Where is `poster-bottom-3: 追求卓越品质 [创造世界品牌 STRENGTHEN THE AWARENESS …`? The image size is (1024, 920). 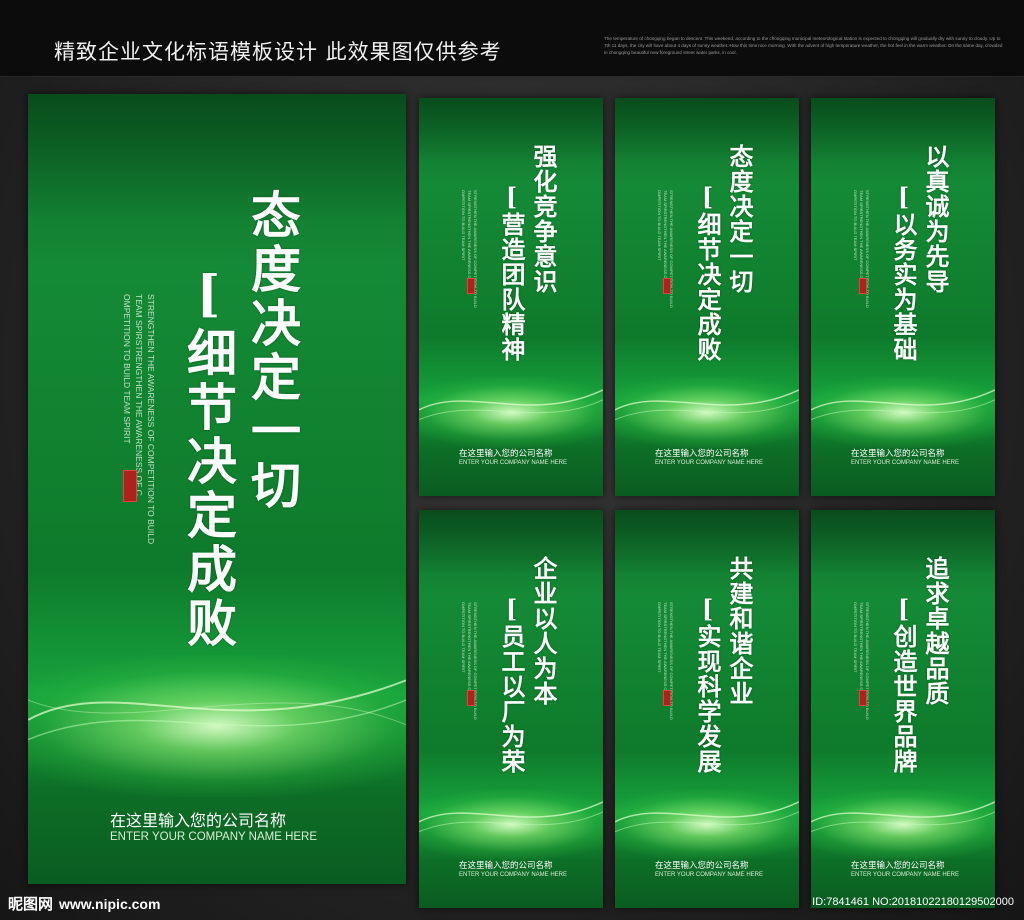 poster-bottom-3: 追求卓越品质 [创造世界品牌 STRENGTHEN THE AWARENESS … is located at coordinates (903, 709).